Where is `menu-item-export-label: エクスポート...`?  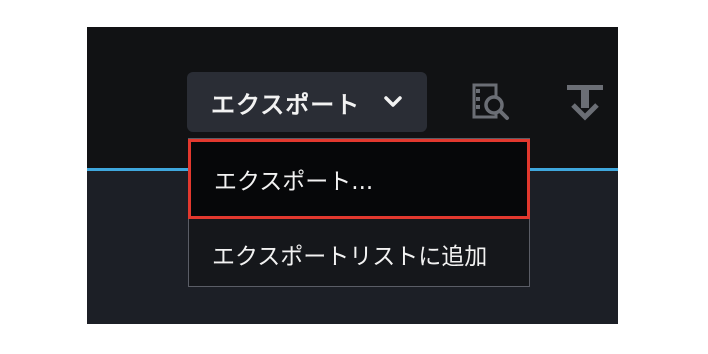 menu-item-export-label: エクスポート... is located at coordinates (294, 182).